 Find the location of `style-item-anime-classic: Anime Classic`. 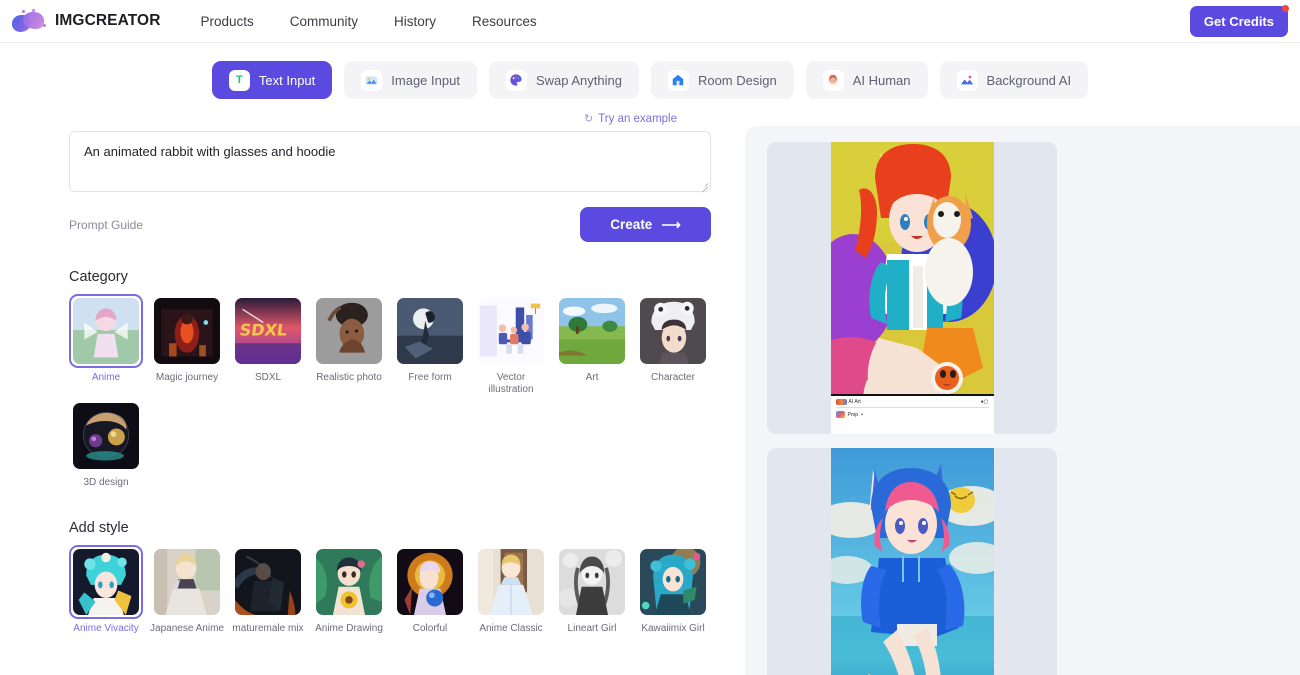

style-item-anime-classic: Anime Classic is located at coordinates (511, 590).